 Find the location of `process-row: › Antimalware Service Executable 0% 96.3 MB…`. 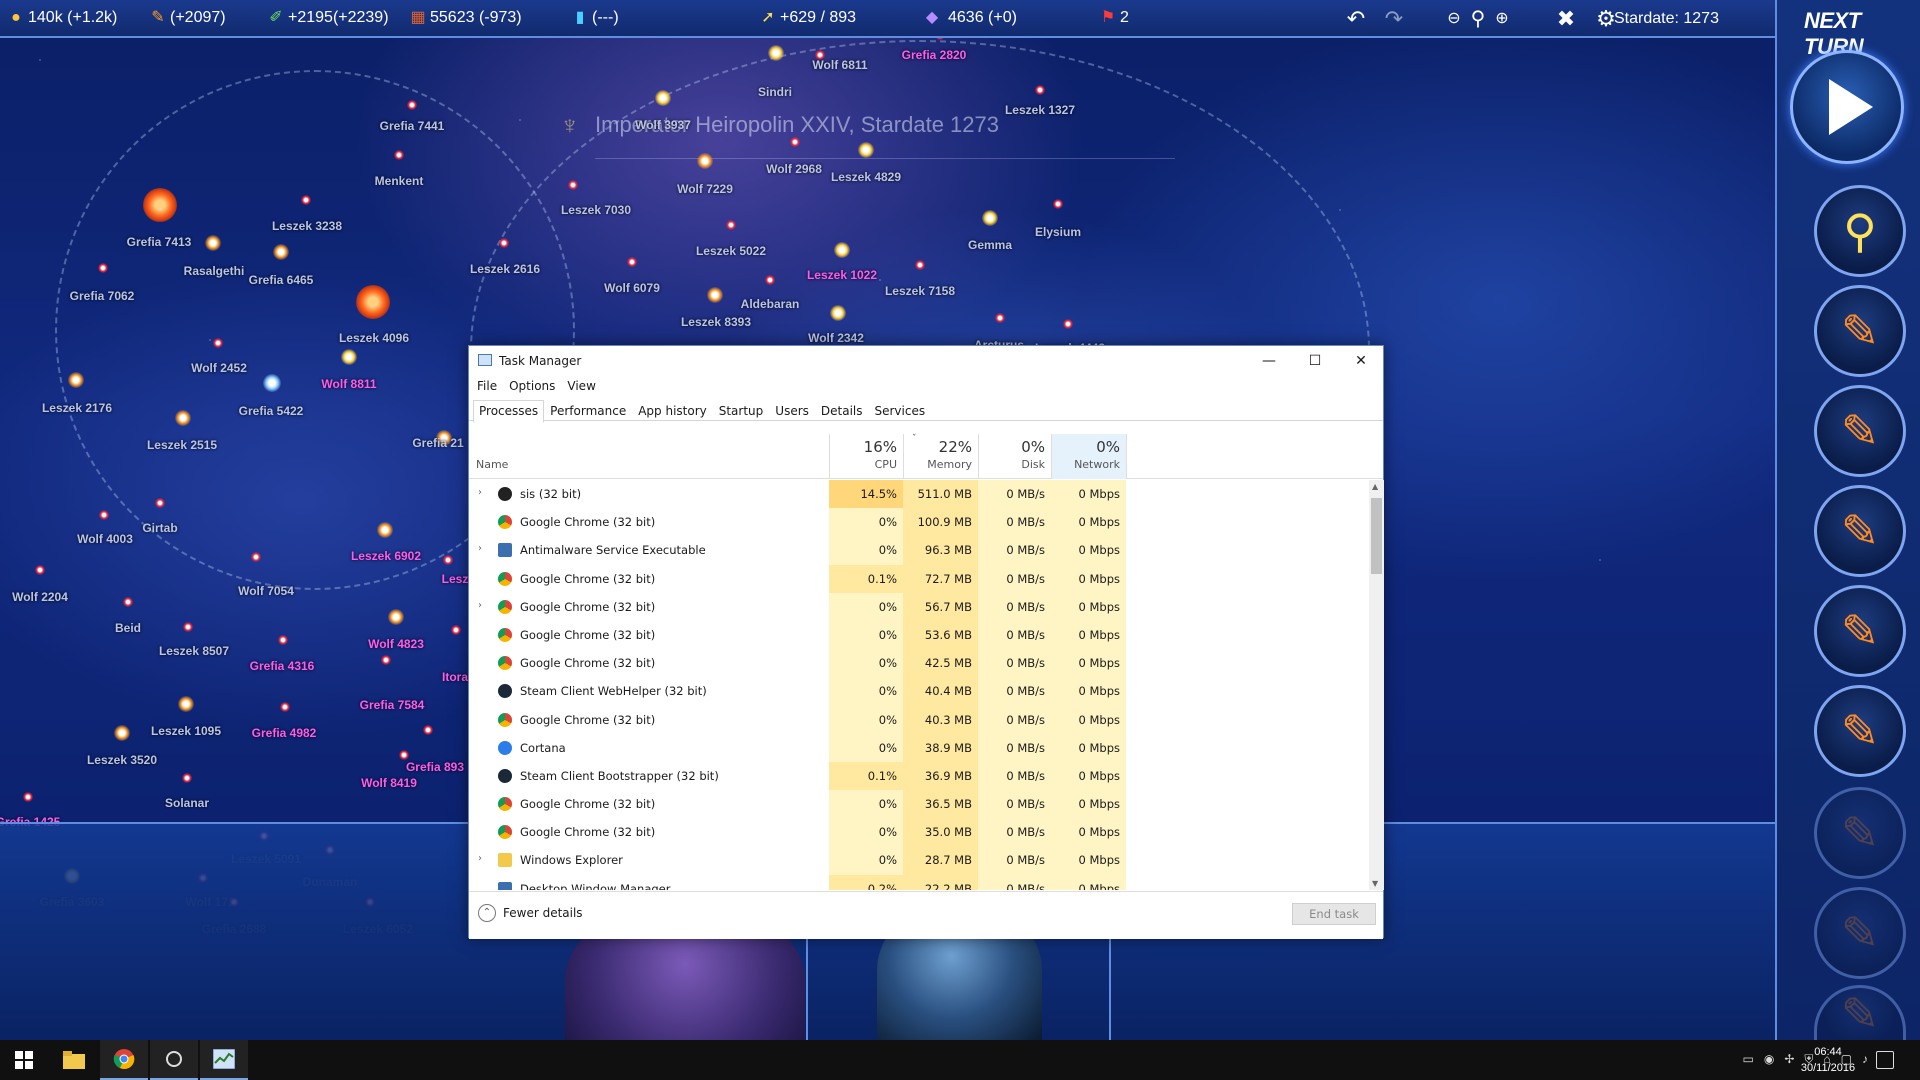

process-row: › Antimalware Service Executable 0% 96.3 MB… is located at coordinates (919, 550).